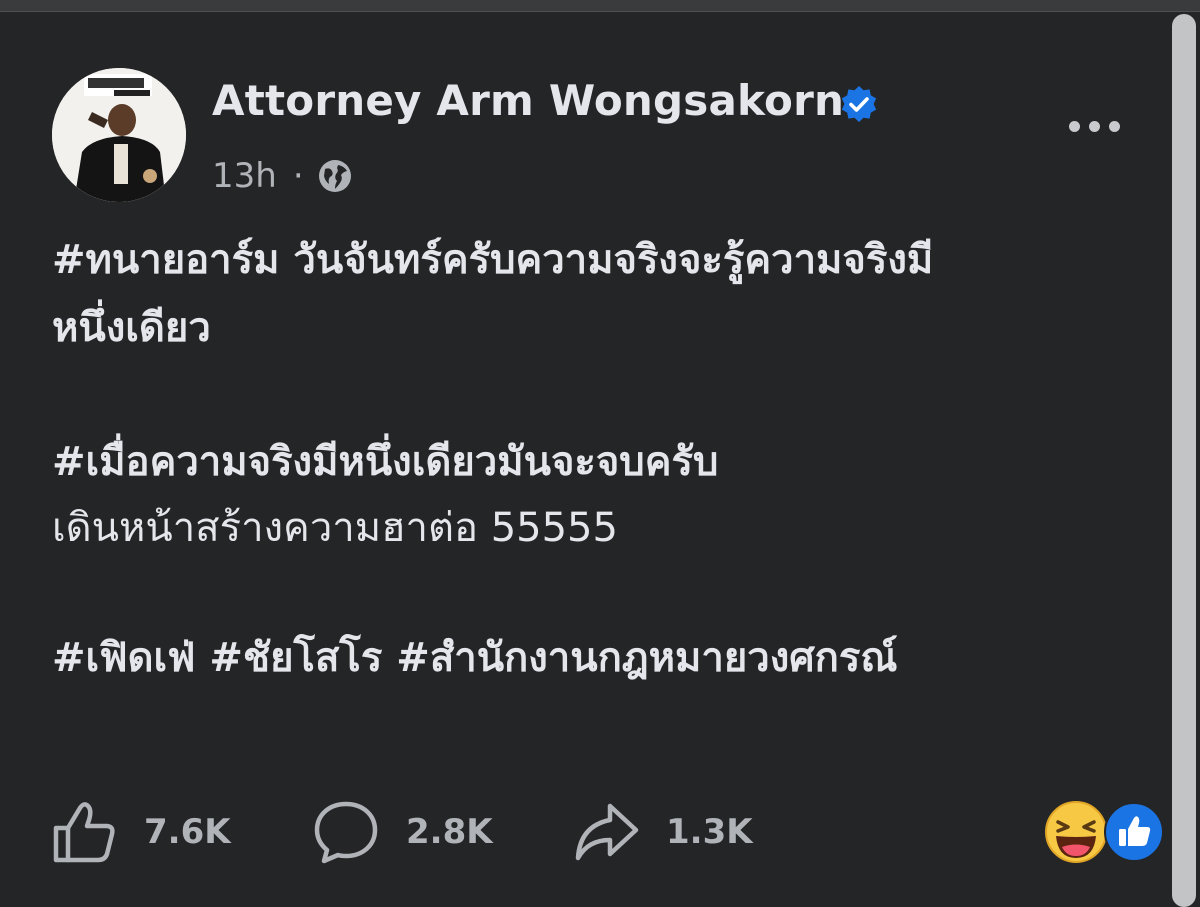  Describe the element at coordinates (84, 832) in the screenshot. I see `thumbs-up-icon` at that location.